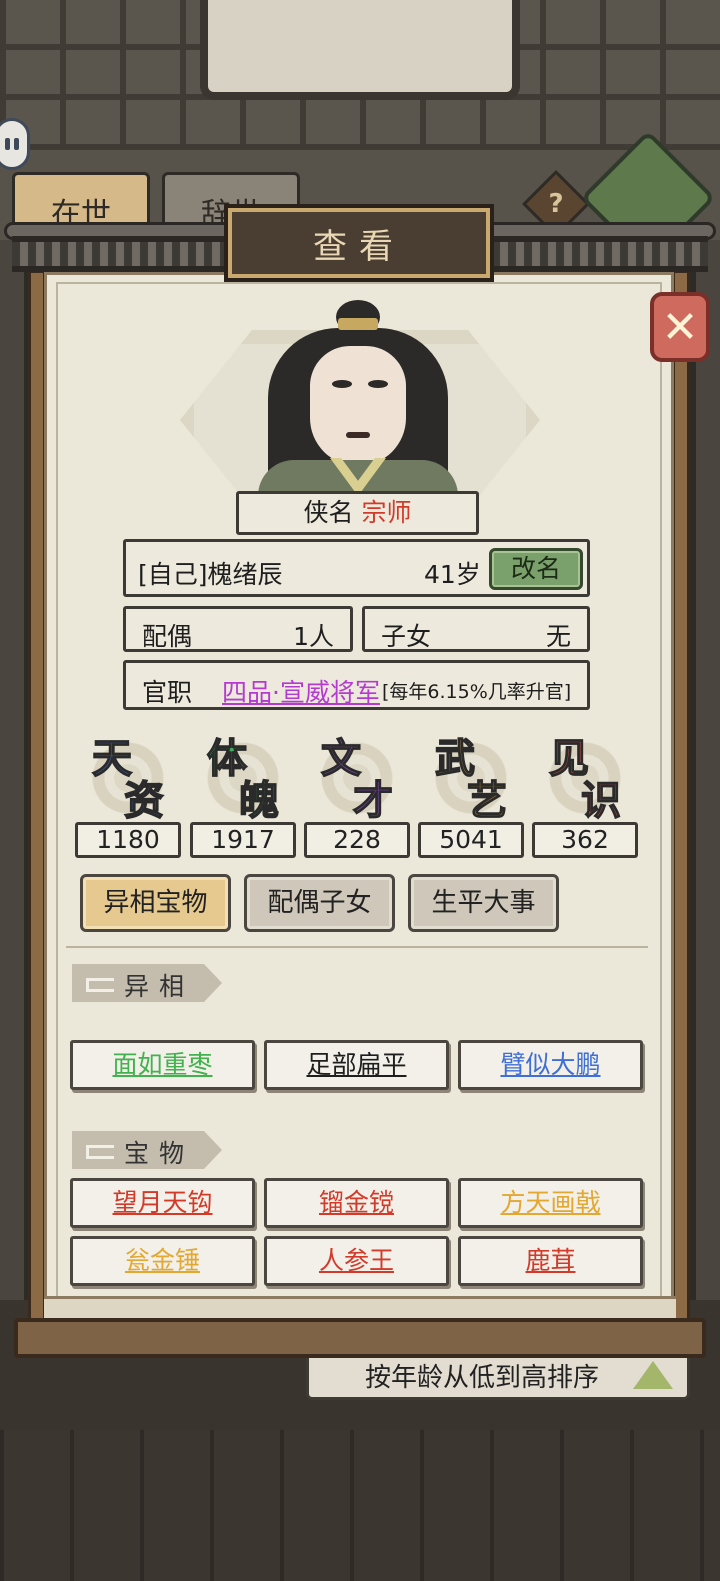  I want to click on stat-literary: 文 才 228, so click(357, 792).